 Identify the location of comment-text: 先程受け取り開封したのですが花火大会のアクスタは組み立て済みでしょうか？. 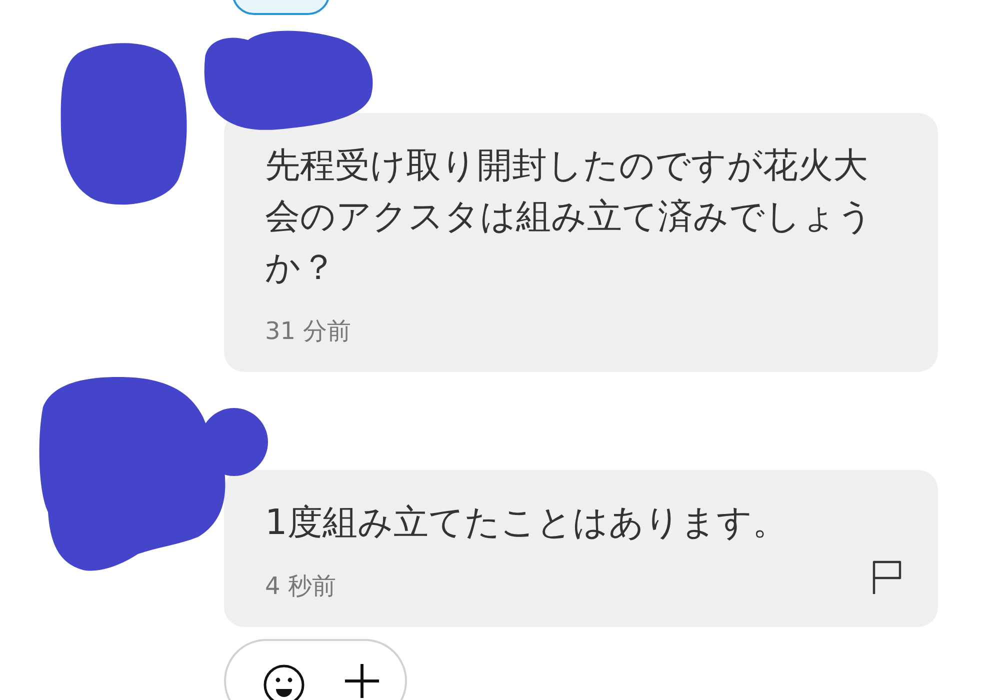
(569, 217).